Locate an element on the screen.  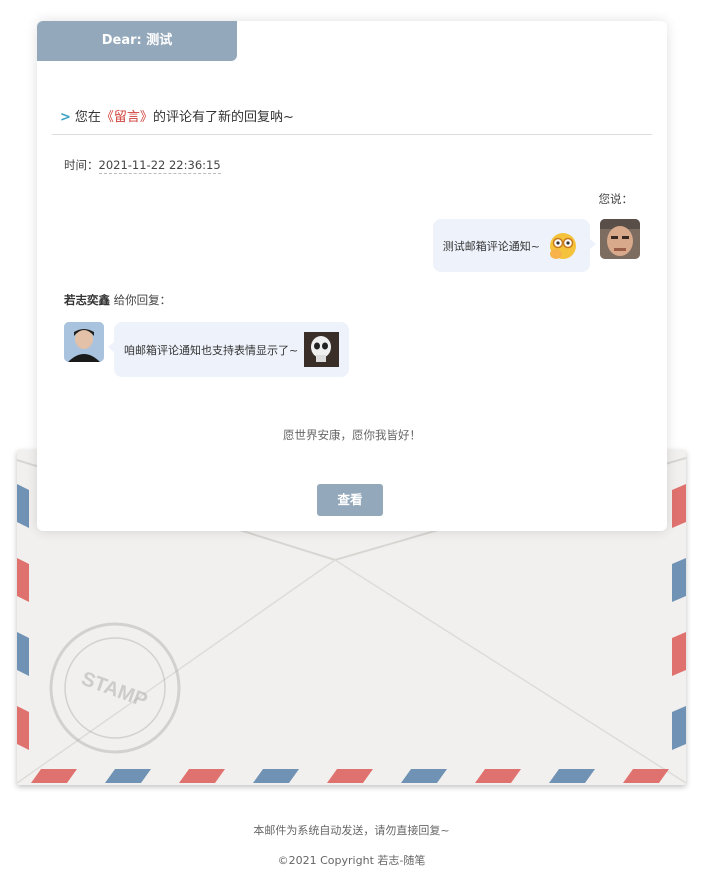
time-label: 时间： is located at coordinates (81, 165).